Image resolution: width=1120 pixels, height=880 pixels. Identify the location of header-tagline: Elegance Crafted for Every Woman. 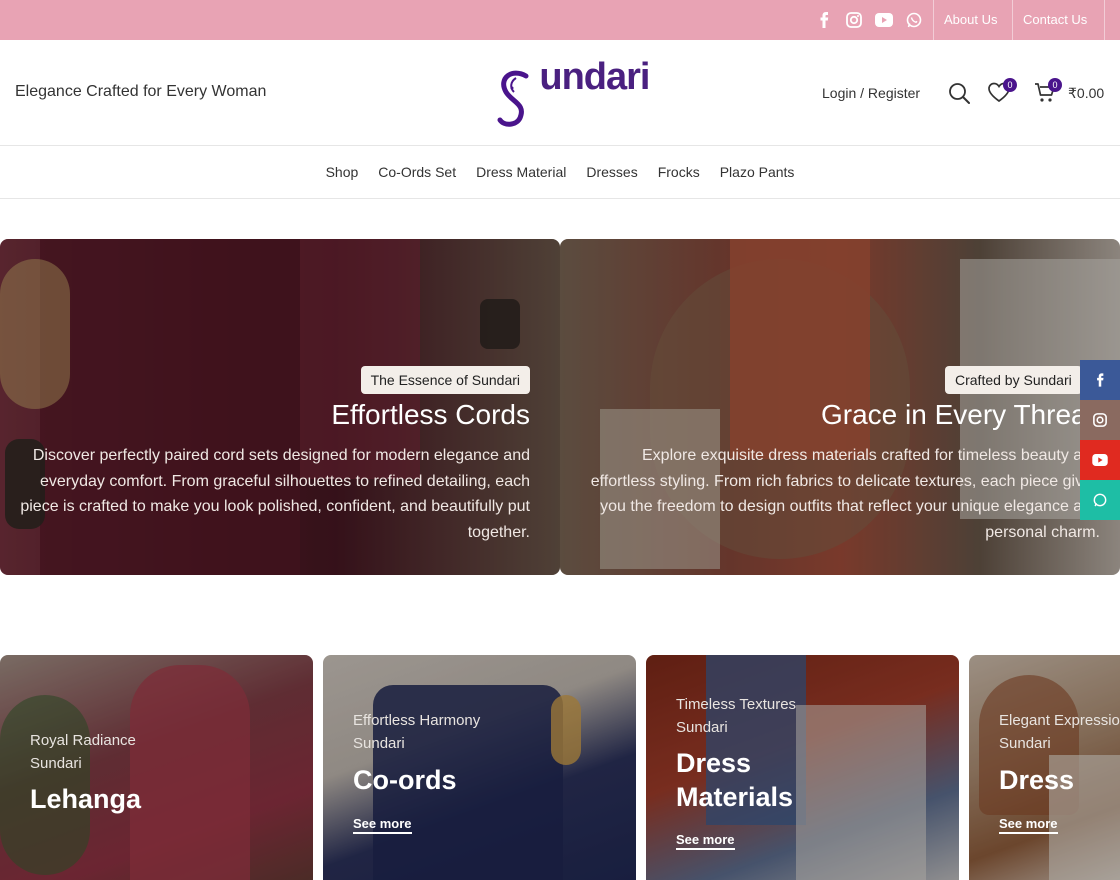
(141, 91).